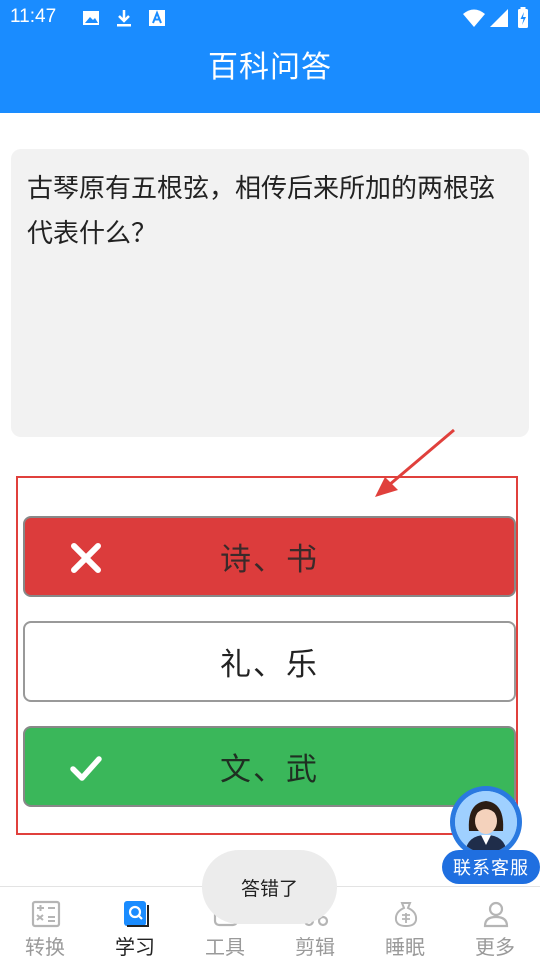 The height and width of the screenshot is (961, 540). I want to click on status-time: 11:47, so click(33, 16).